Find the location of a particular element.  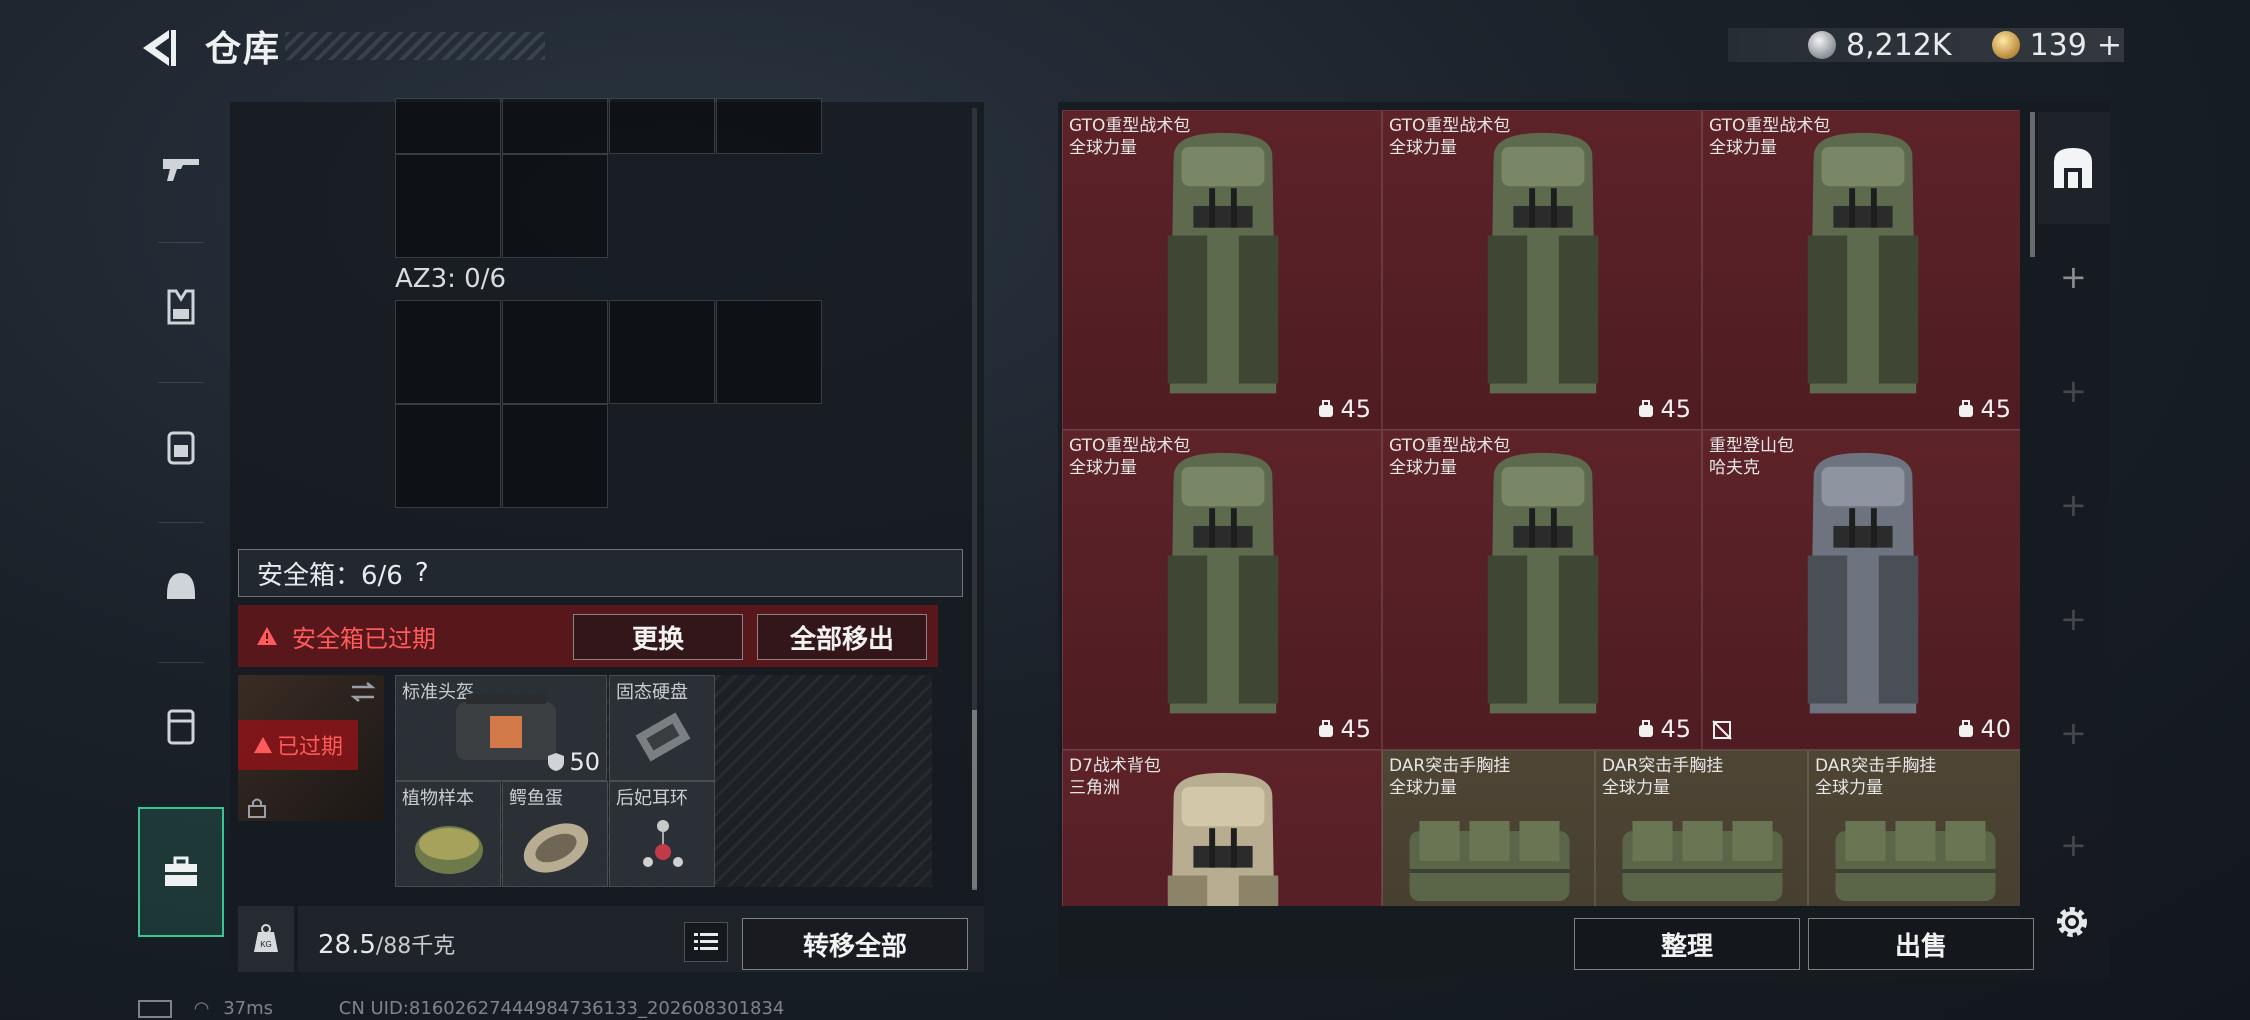

swap-icon is located at coordinates (363, 692).